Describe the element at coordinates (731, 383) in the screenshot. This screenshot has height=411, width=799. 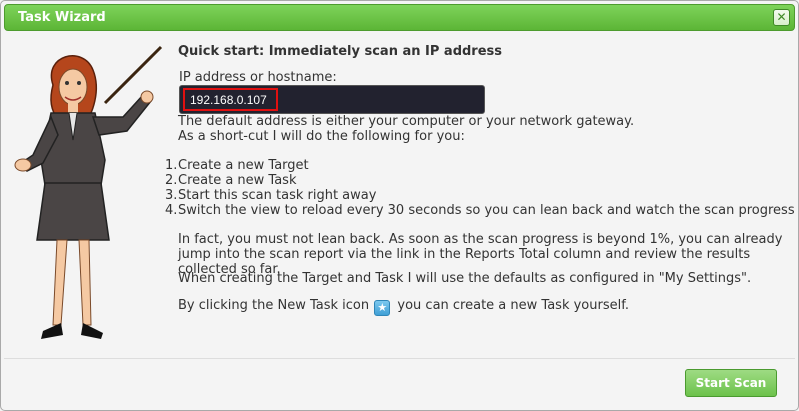
I see `start-scan-button: Start Scan` at that location.